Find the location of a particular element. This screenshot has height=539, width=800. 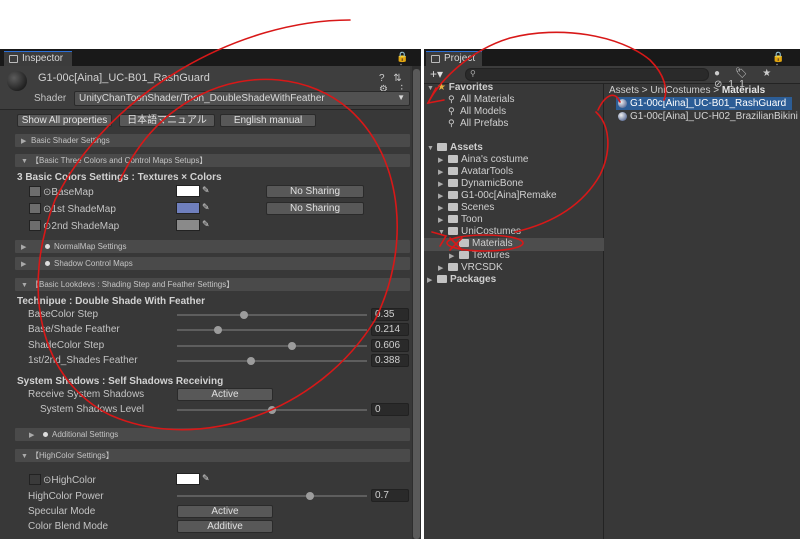

folder-unicostumes: ▼ UniCostumes is located at coordinates (479, 231).